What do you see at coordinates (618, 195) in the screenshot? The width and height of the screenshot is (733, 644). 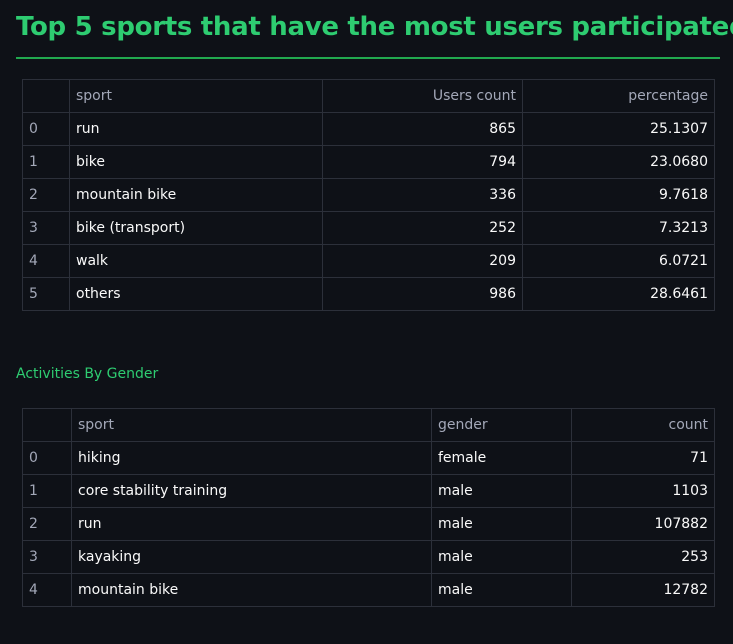 I see `percentage-cell: 9.7618` at bounding box center [618, 195].